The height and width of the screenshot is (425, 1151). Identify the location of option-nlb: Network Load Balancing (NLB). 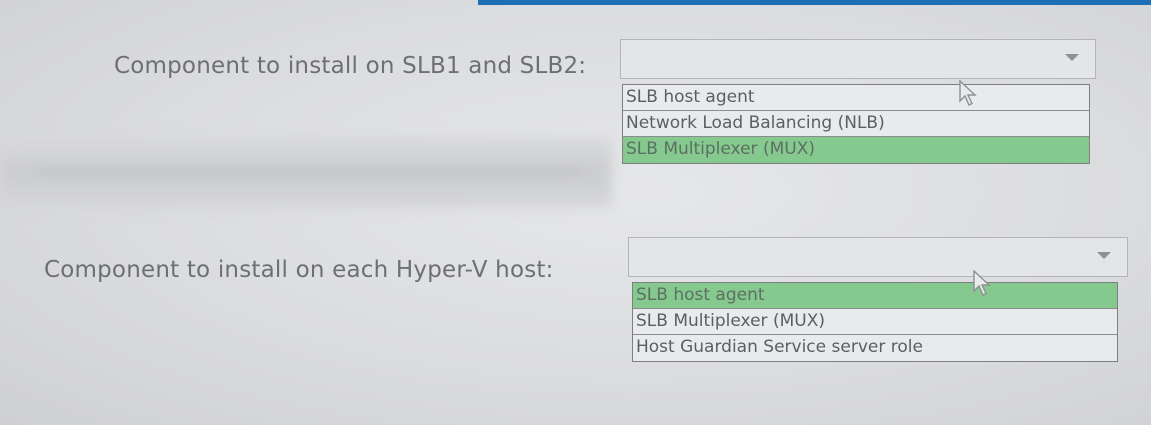
(856, 124).